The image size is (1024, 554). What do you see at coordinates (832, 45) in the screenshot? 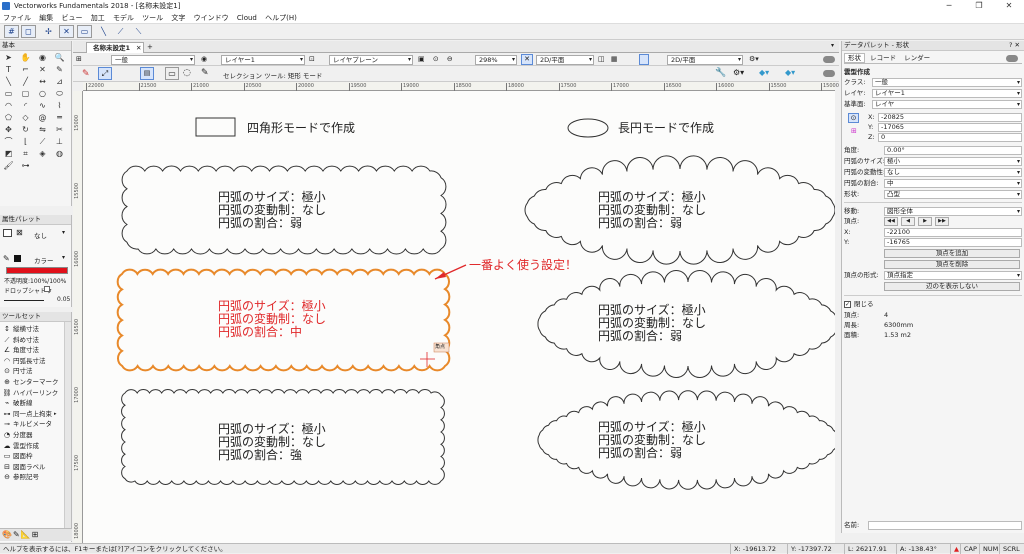
I see `tab-menu-icon: ▾` at bounding box center [832, 45].